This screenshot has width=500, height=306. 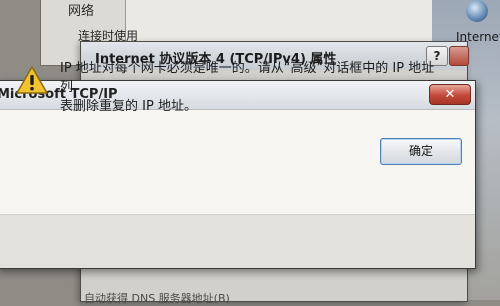 I want to click on globe-icon, so click(x=477, y=11).